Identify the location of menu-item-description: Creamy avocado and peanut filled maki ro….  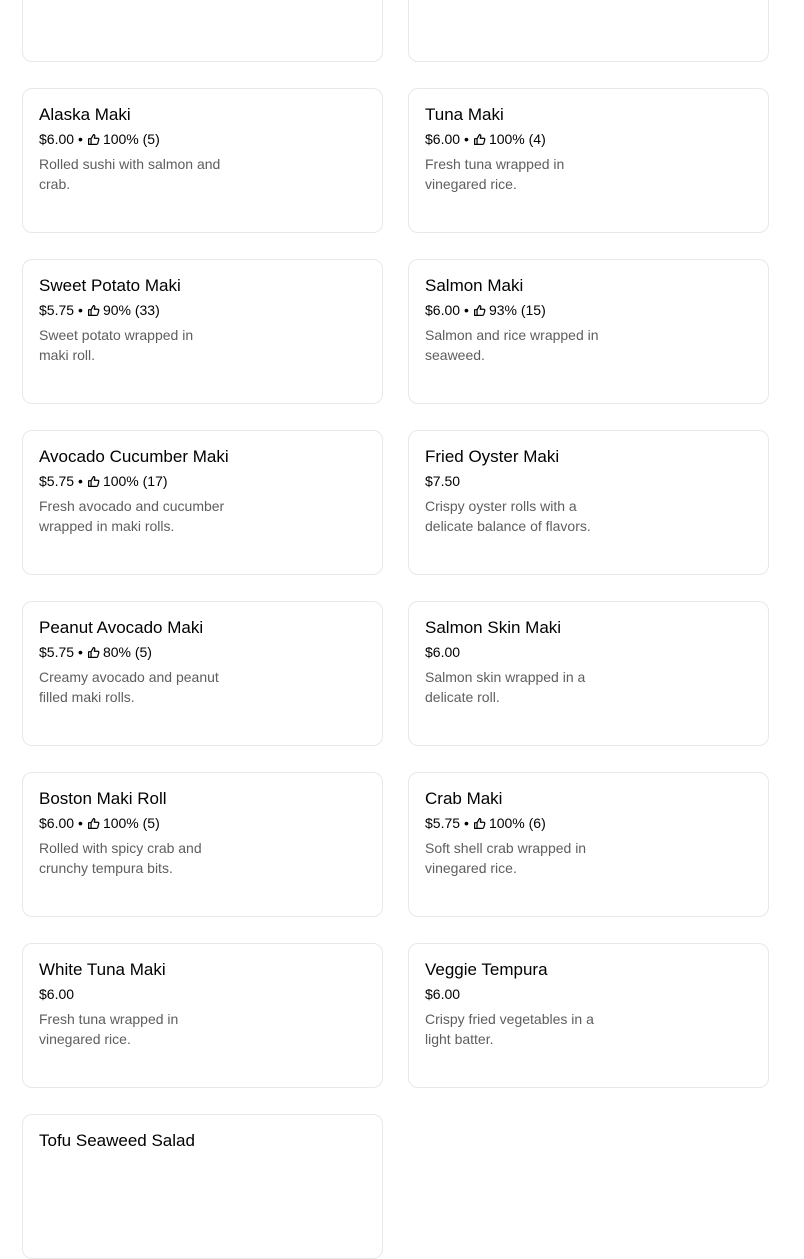
(129, 687).